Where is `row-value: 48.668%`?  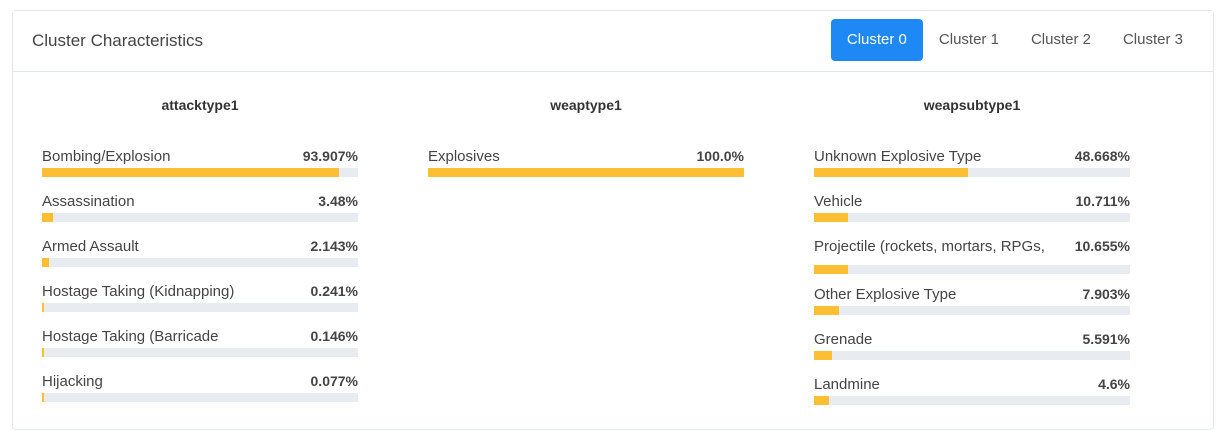 row-value: 48.668% is located at coordinates (1102, 156).